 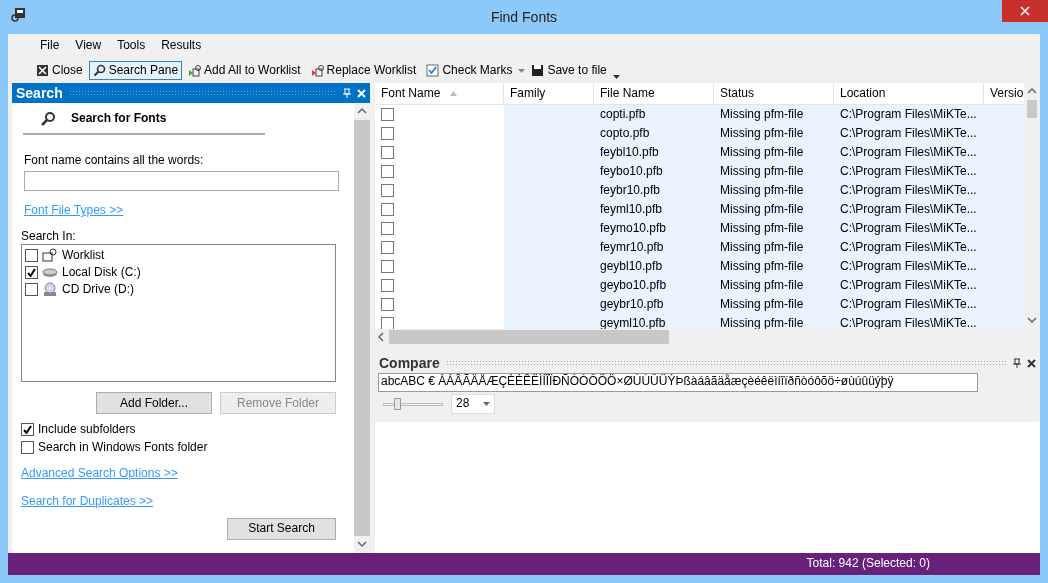 What do you see at coordinates (631, 171) in the screenshot?
I see `table-cell-text: feybo10.pfb` at bounding box center [631, 171].